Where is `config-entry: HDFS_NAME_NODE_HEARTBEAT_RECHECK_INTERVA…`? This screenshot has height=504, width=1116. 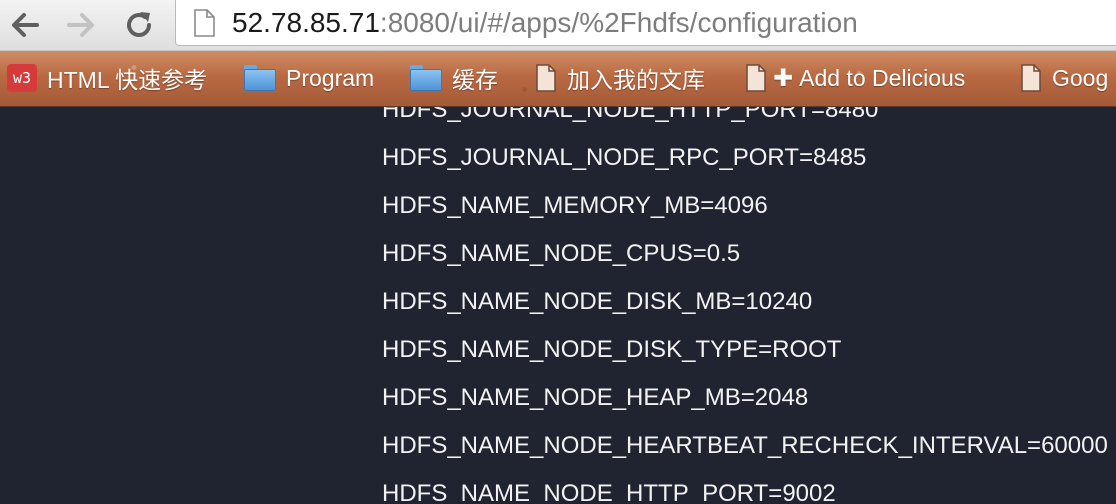
config-entry: HDFS_NAME_NODE_HEARTBEAT_RECHECK_INTERVA… is located at coordinates (745, 445).